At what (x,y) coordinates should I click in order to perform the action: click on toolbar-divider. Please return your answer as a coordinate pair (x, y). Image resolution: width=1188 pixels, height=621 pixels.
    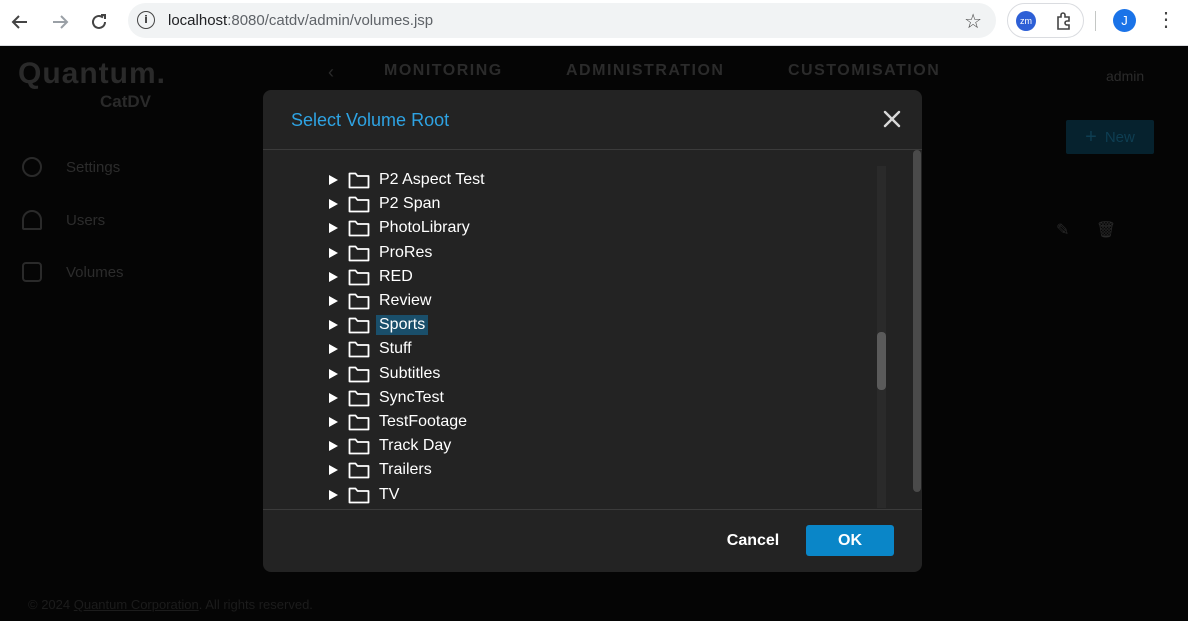
    Looking at the image, I should click on (1095, 21).